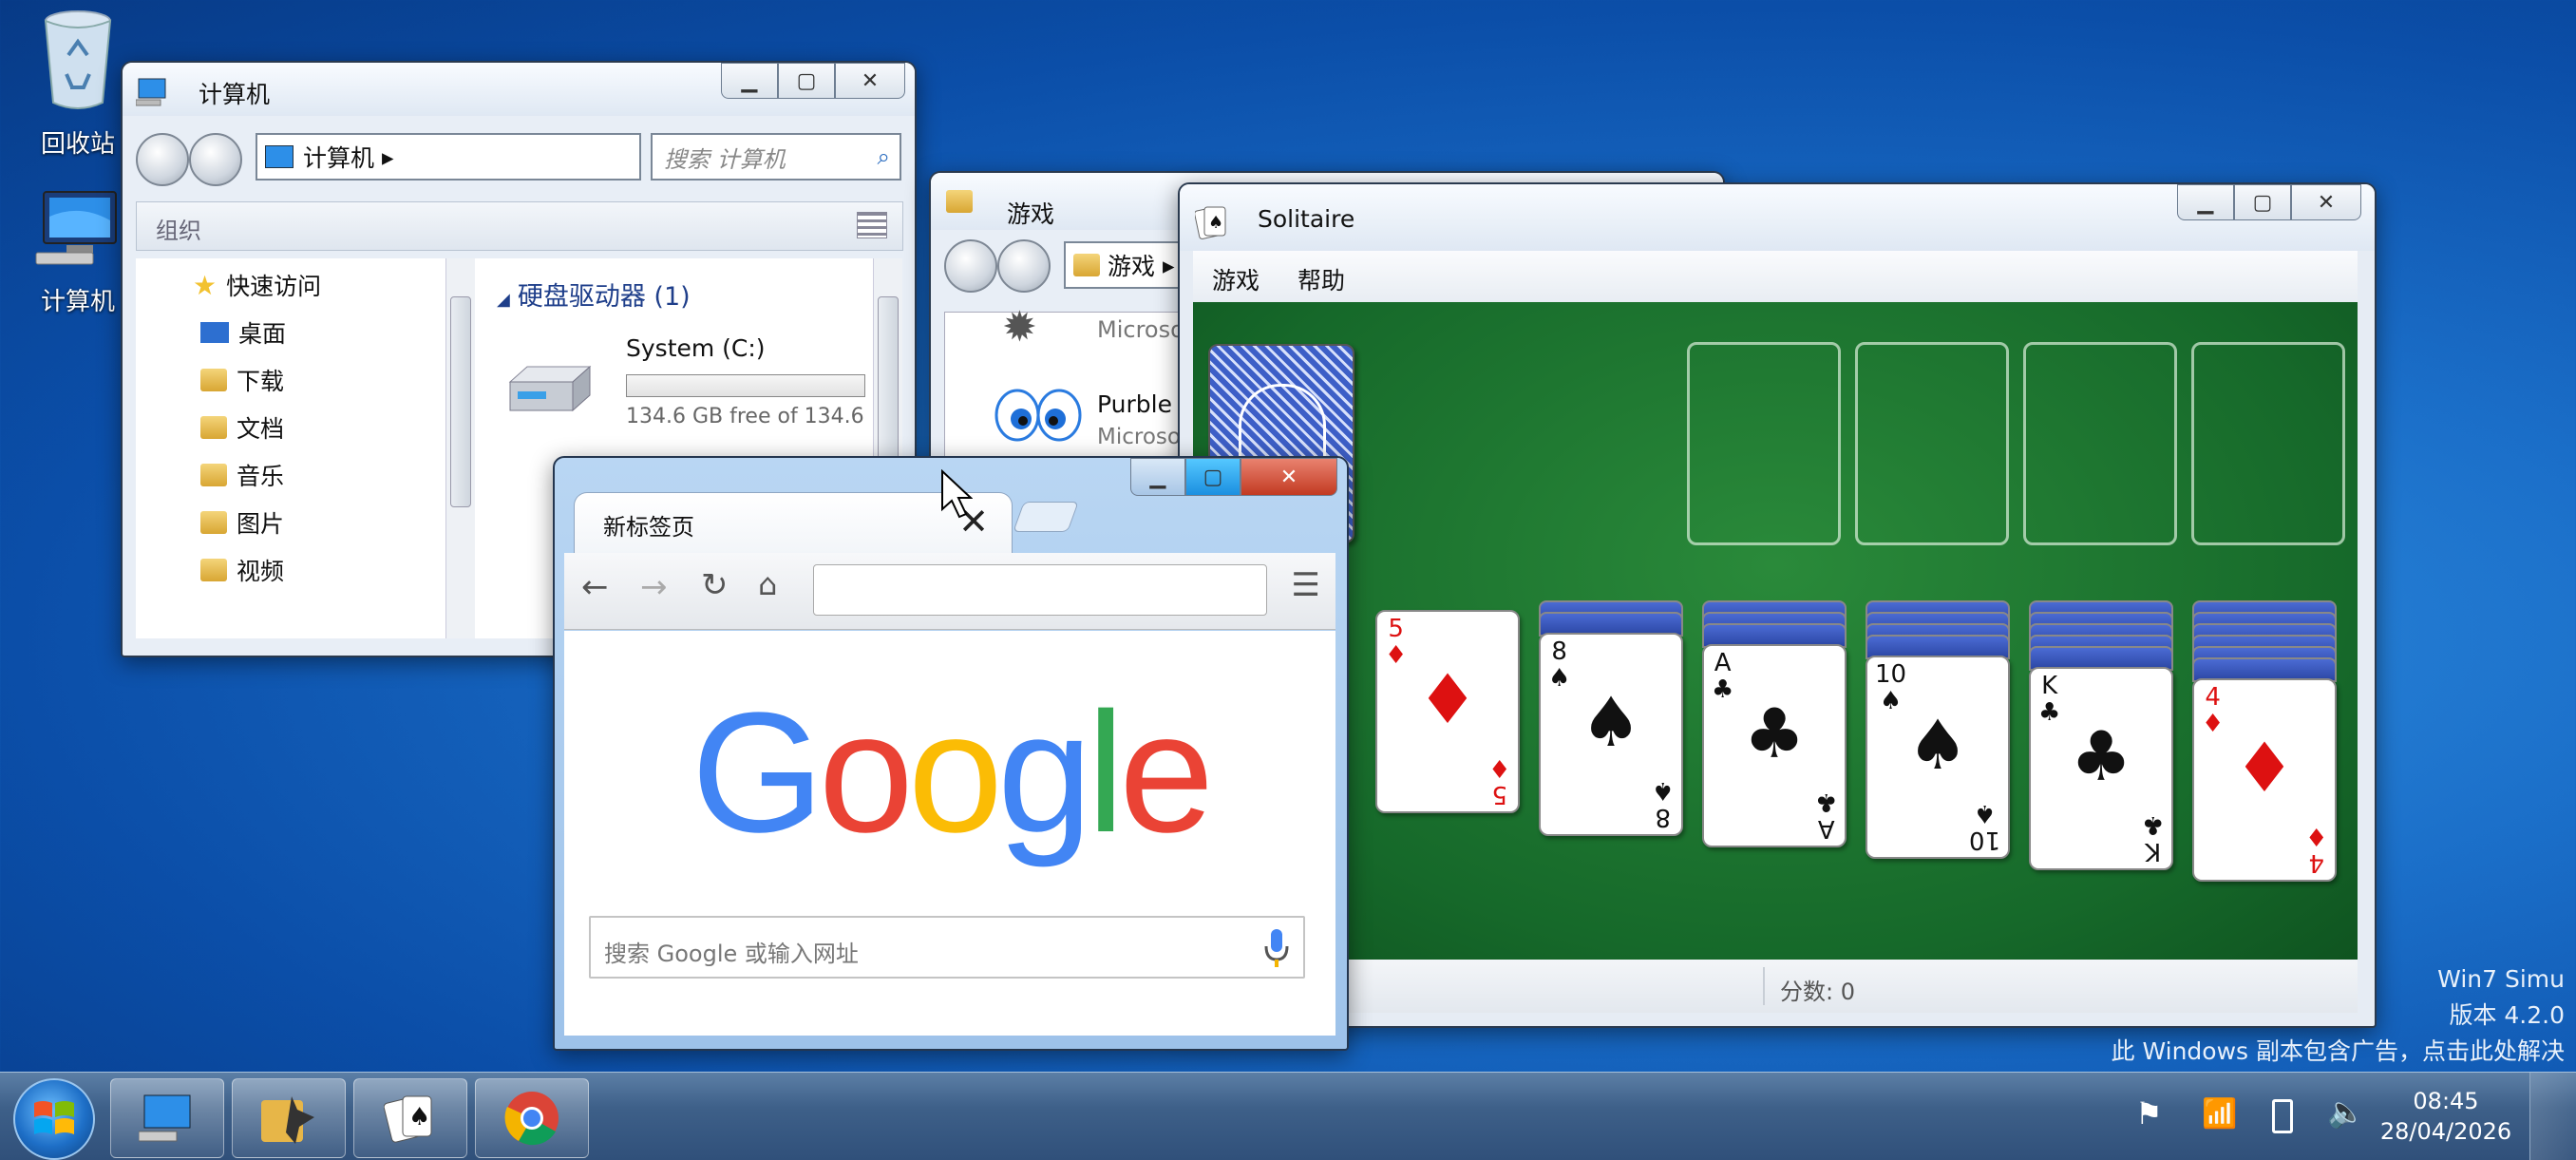  Describe the element at coordinates (261, 524) in the screenshot. I see `nav-label: 图片` at that location.